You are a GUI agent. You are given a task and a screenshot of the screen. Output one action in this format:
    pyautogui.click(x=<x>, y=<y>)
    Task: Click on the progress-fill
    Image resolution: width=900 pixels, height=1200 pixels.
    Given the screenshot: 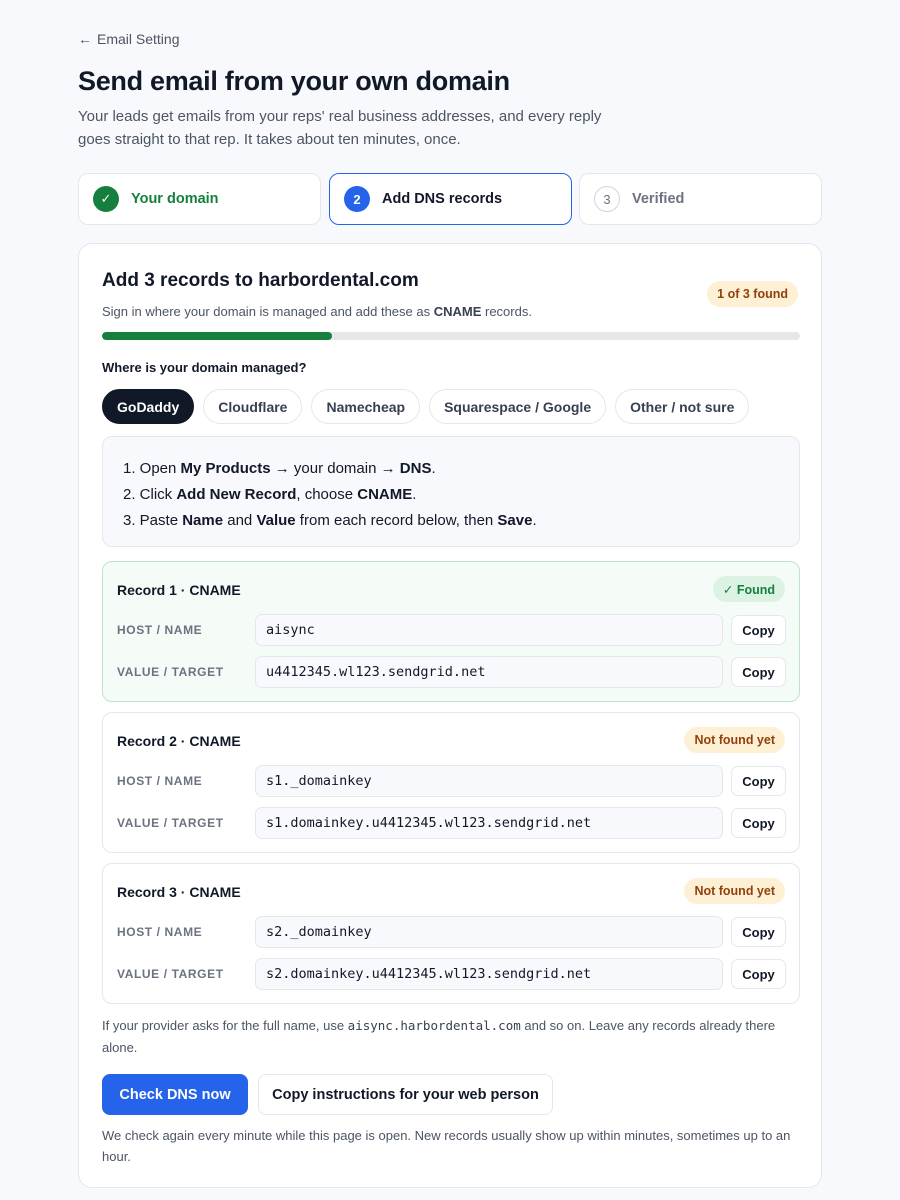 What is the action you would take?
    pyautogui.click(x=217, y=336)
    